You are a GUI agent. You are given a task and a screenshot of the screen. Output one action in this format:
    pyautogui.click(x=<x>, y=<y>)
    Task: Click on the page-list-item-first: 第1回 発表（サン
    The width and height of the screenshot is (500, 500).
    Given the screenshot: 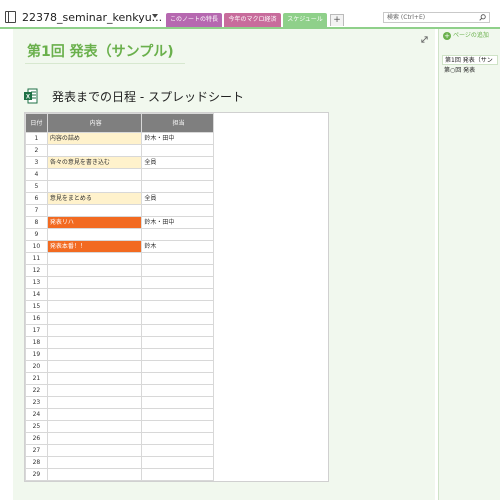 What is the action you would take?
    pyautogui.click(x=470, y=60)
    